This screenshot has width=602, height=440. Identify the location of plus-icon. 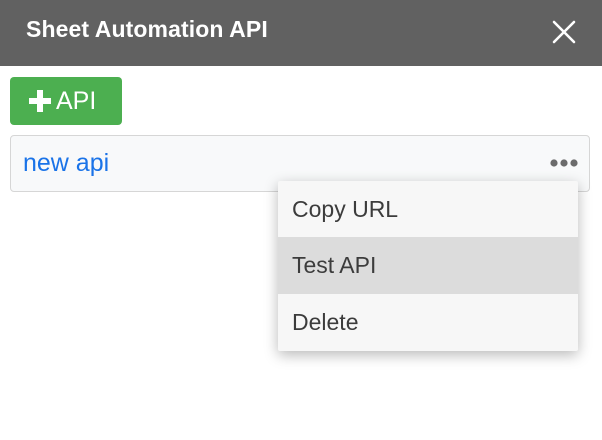
(40, 101).